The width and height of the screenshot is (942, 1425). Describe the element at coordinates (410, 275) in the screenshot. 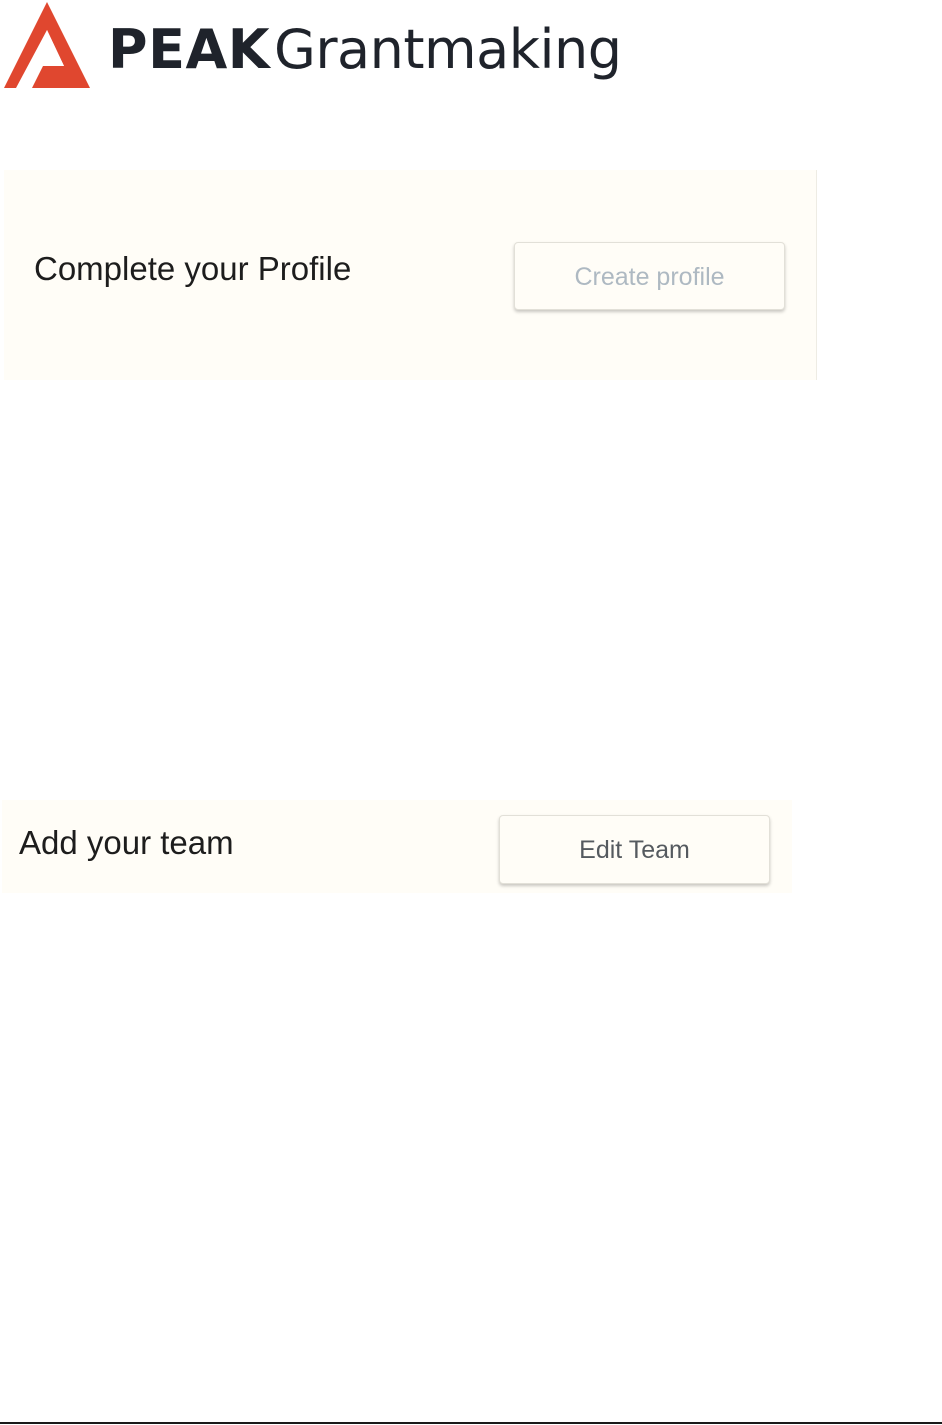

I see `profile-card: Complete your Profile Create profile` at that location.